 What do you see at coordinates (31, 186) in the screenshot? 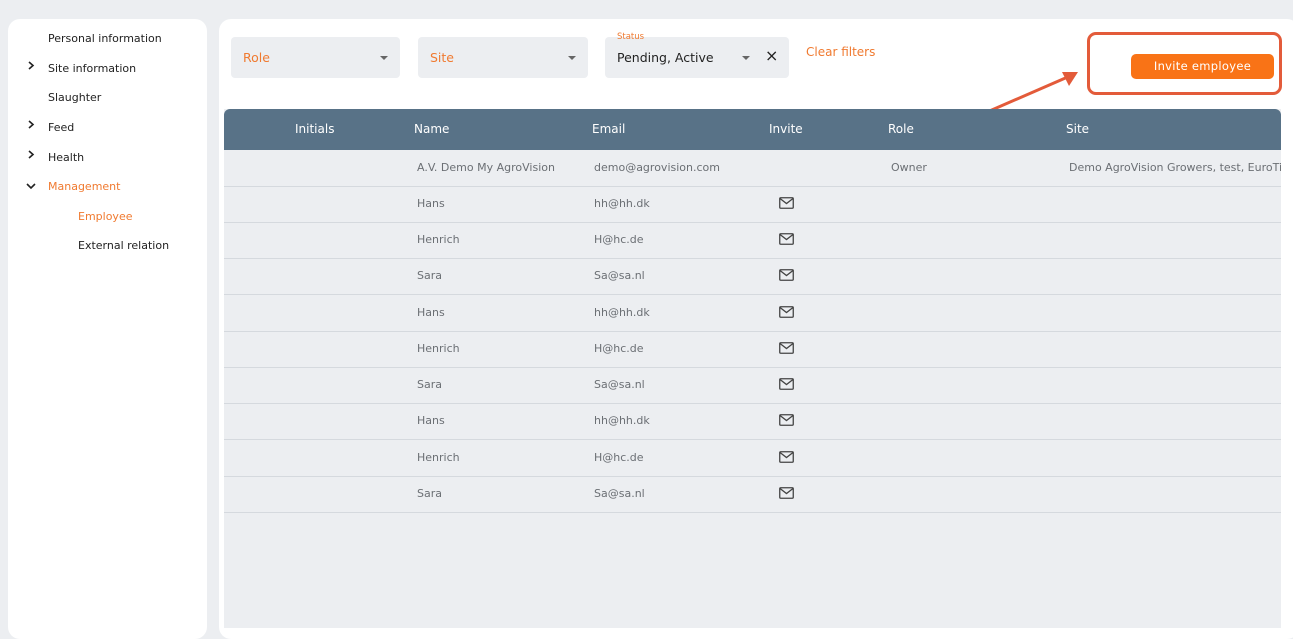
I see `chevron-down-icon` at bounding box center [31, 186].